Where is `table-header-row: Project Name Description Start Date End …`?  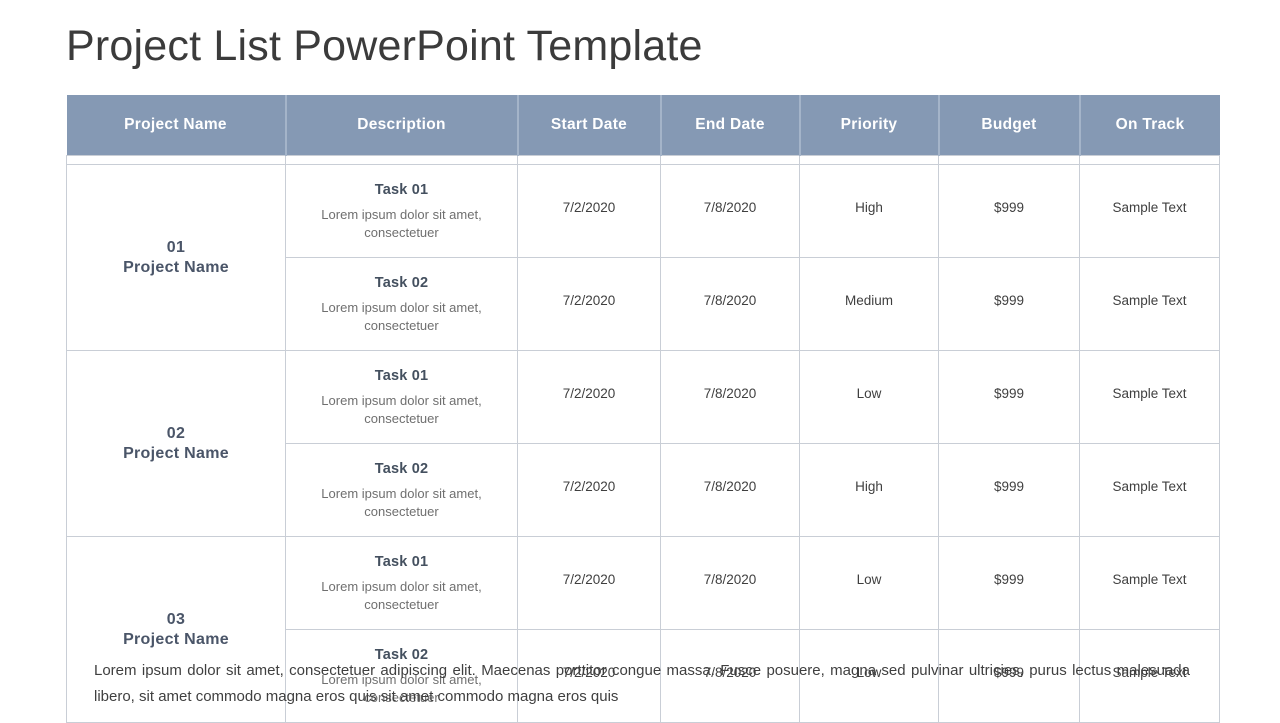
table-header-row: Project Name Description Start Date End … is located at coordinates (643, 125).